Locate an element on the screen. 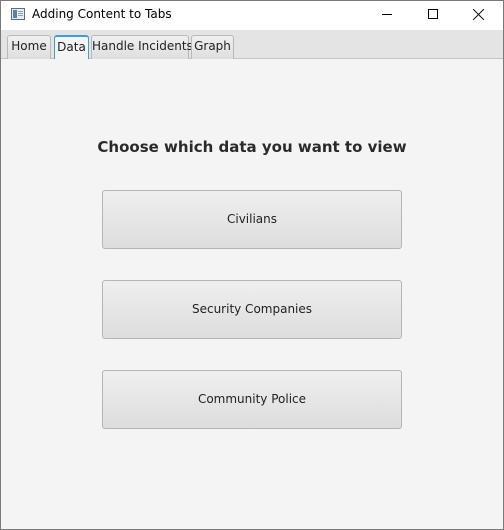 The image size is (504, 530). close-icon is located at coordinates (479, 14).